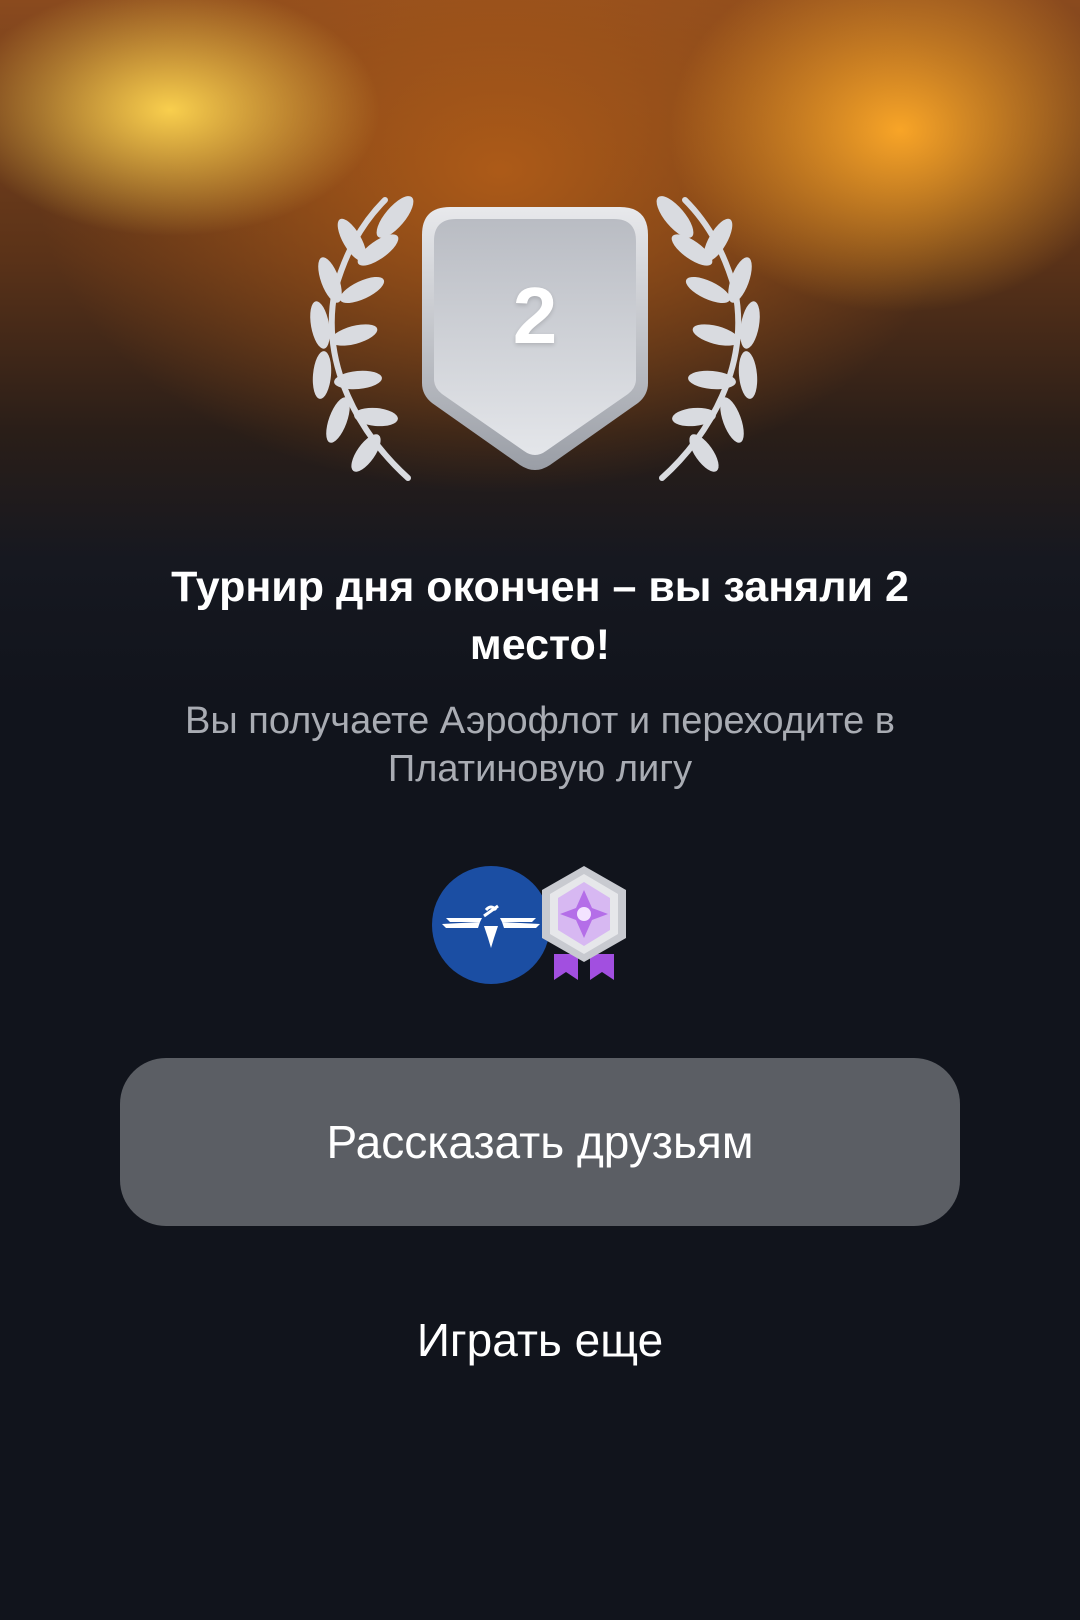  What do you see at coordinates (540, 616) in the screenshot?
I see `result-title: Турнир дня окончен – вы заняли 2 место!` at bounding box center [540, 616].